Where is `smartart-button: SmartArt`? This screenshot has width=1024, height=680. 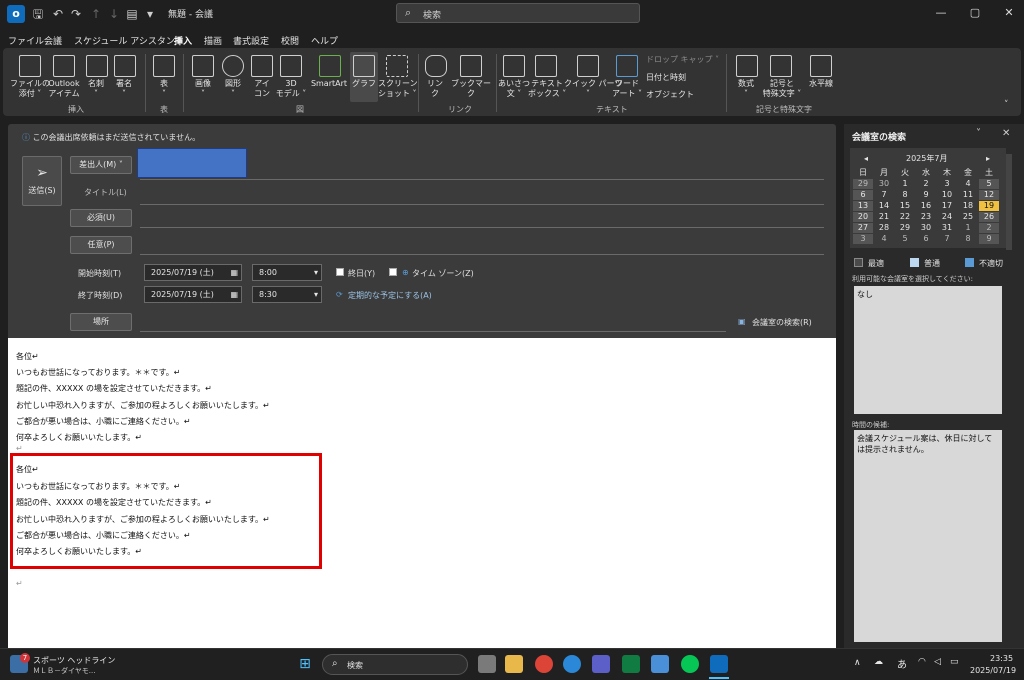 smartart-button: SmartArt is located at coordinates (329, 84).